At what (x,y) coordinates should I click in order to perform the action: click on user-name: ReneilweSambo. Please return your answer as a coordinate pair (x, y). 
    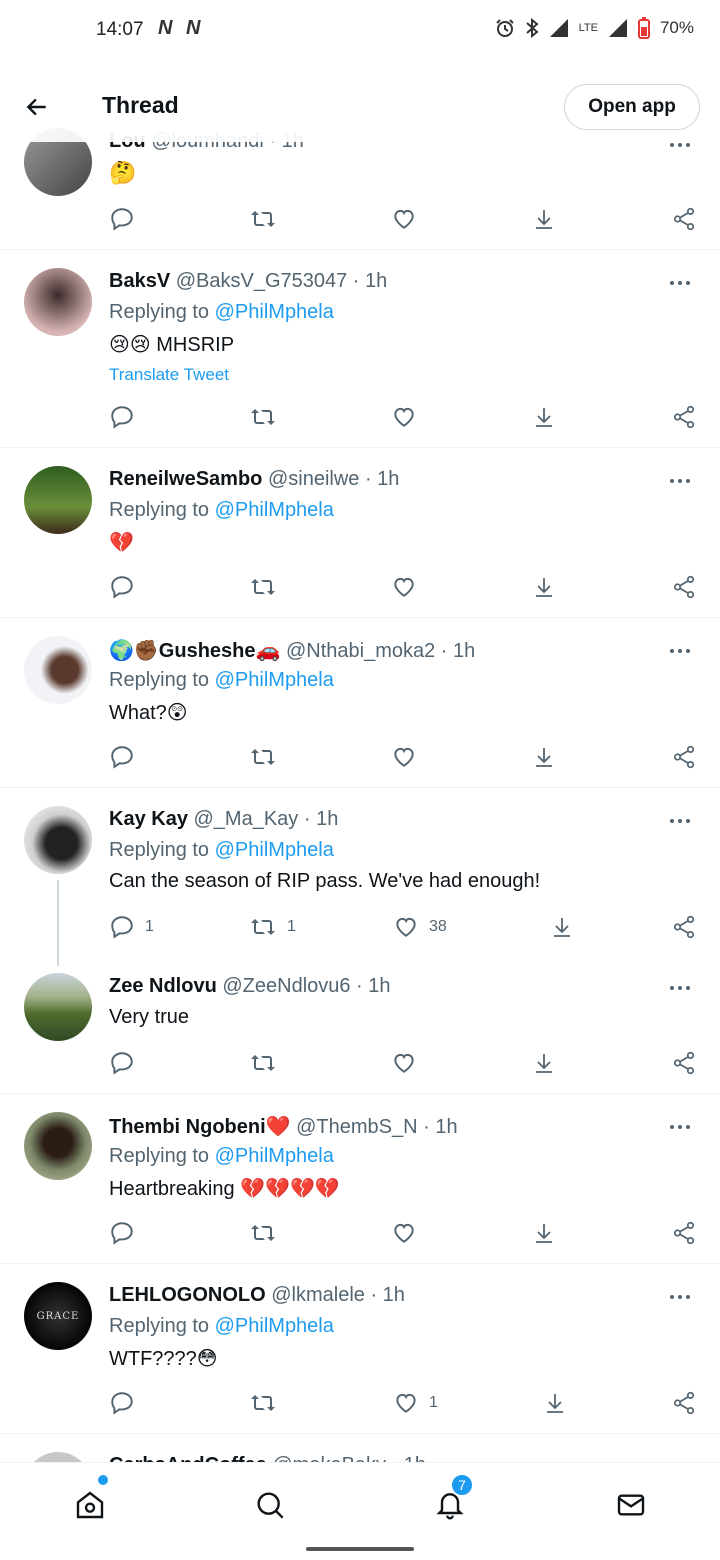
    Looking at the image, I should click on (185, 479).